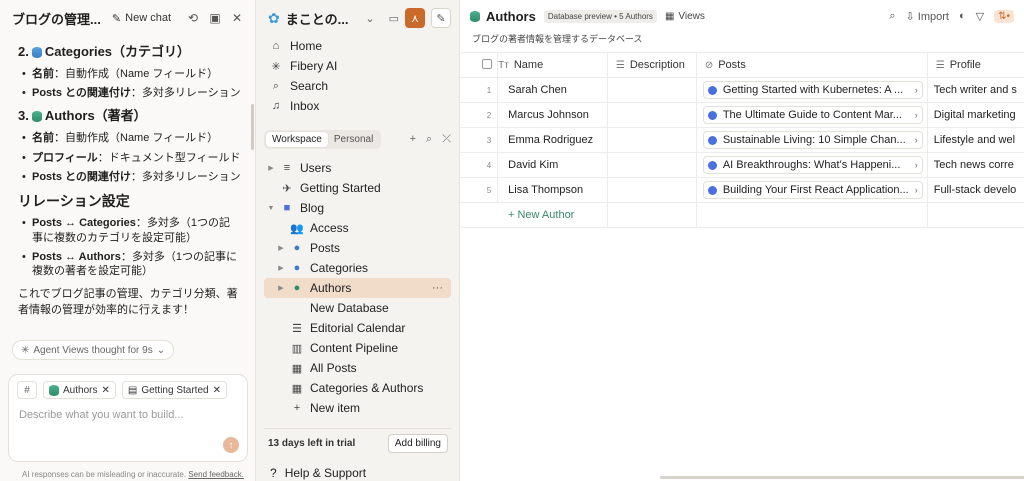 This screenshot has width=1024, height=481. I want to click on tree-item-getting-started: ✈ Getting Started, so click(357, 188).